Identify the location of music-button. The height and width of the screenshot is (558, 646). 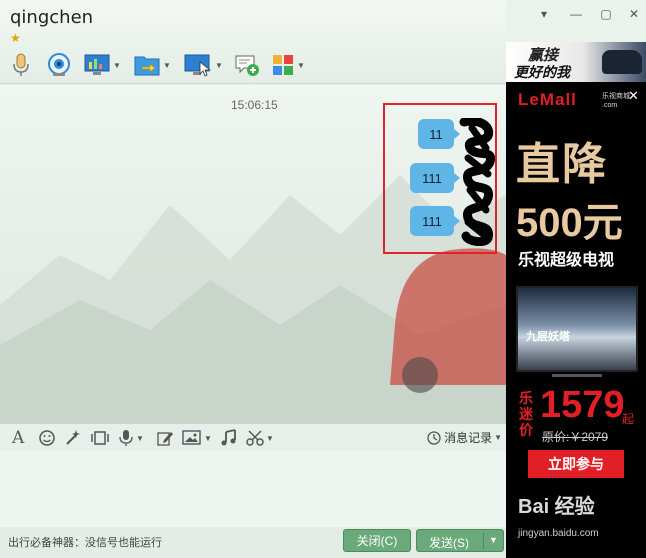
(229, 438).